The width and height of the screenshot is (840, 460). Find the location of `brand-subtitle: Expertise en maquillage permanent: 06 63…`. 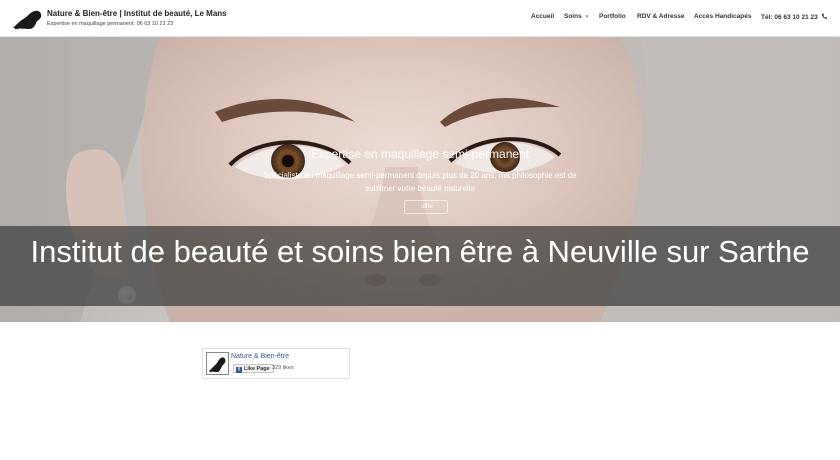

brand-subtitle: Expertise en maquillage permanent: 06 63… is located at coordinates (110, 24).